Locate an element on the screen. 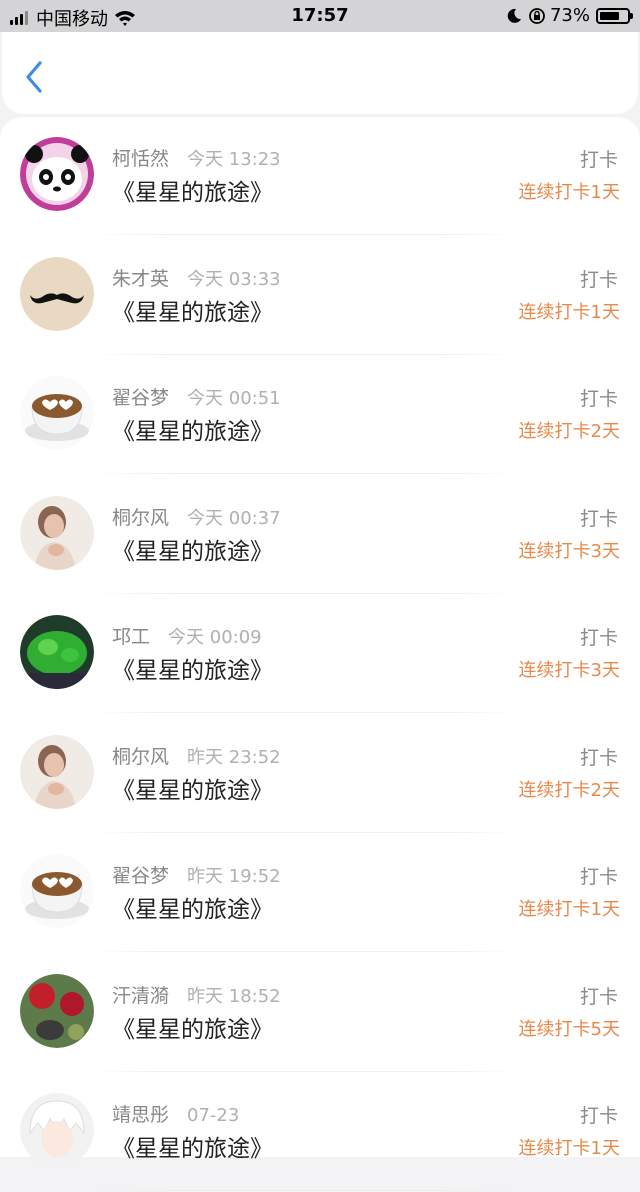  moon-icon is located at coordinates (514, 15).